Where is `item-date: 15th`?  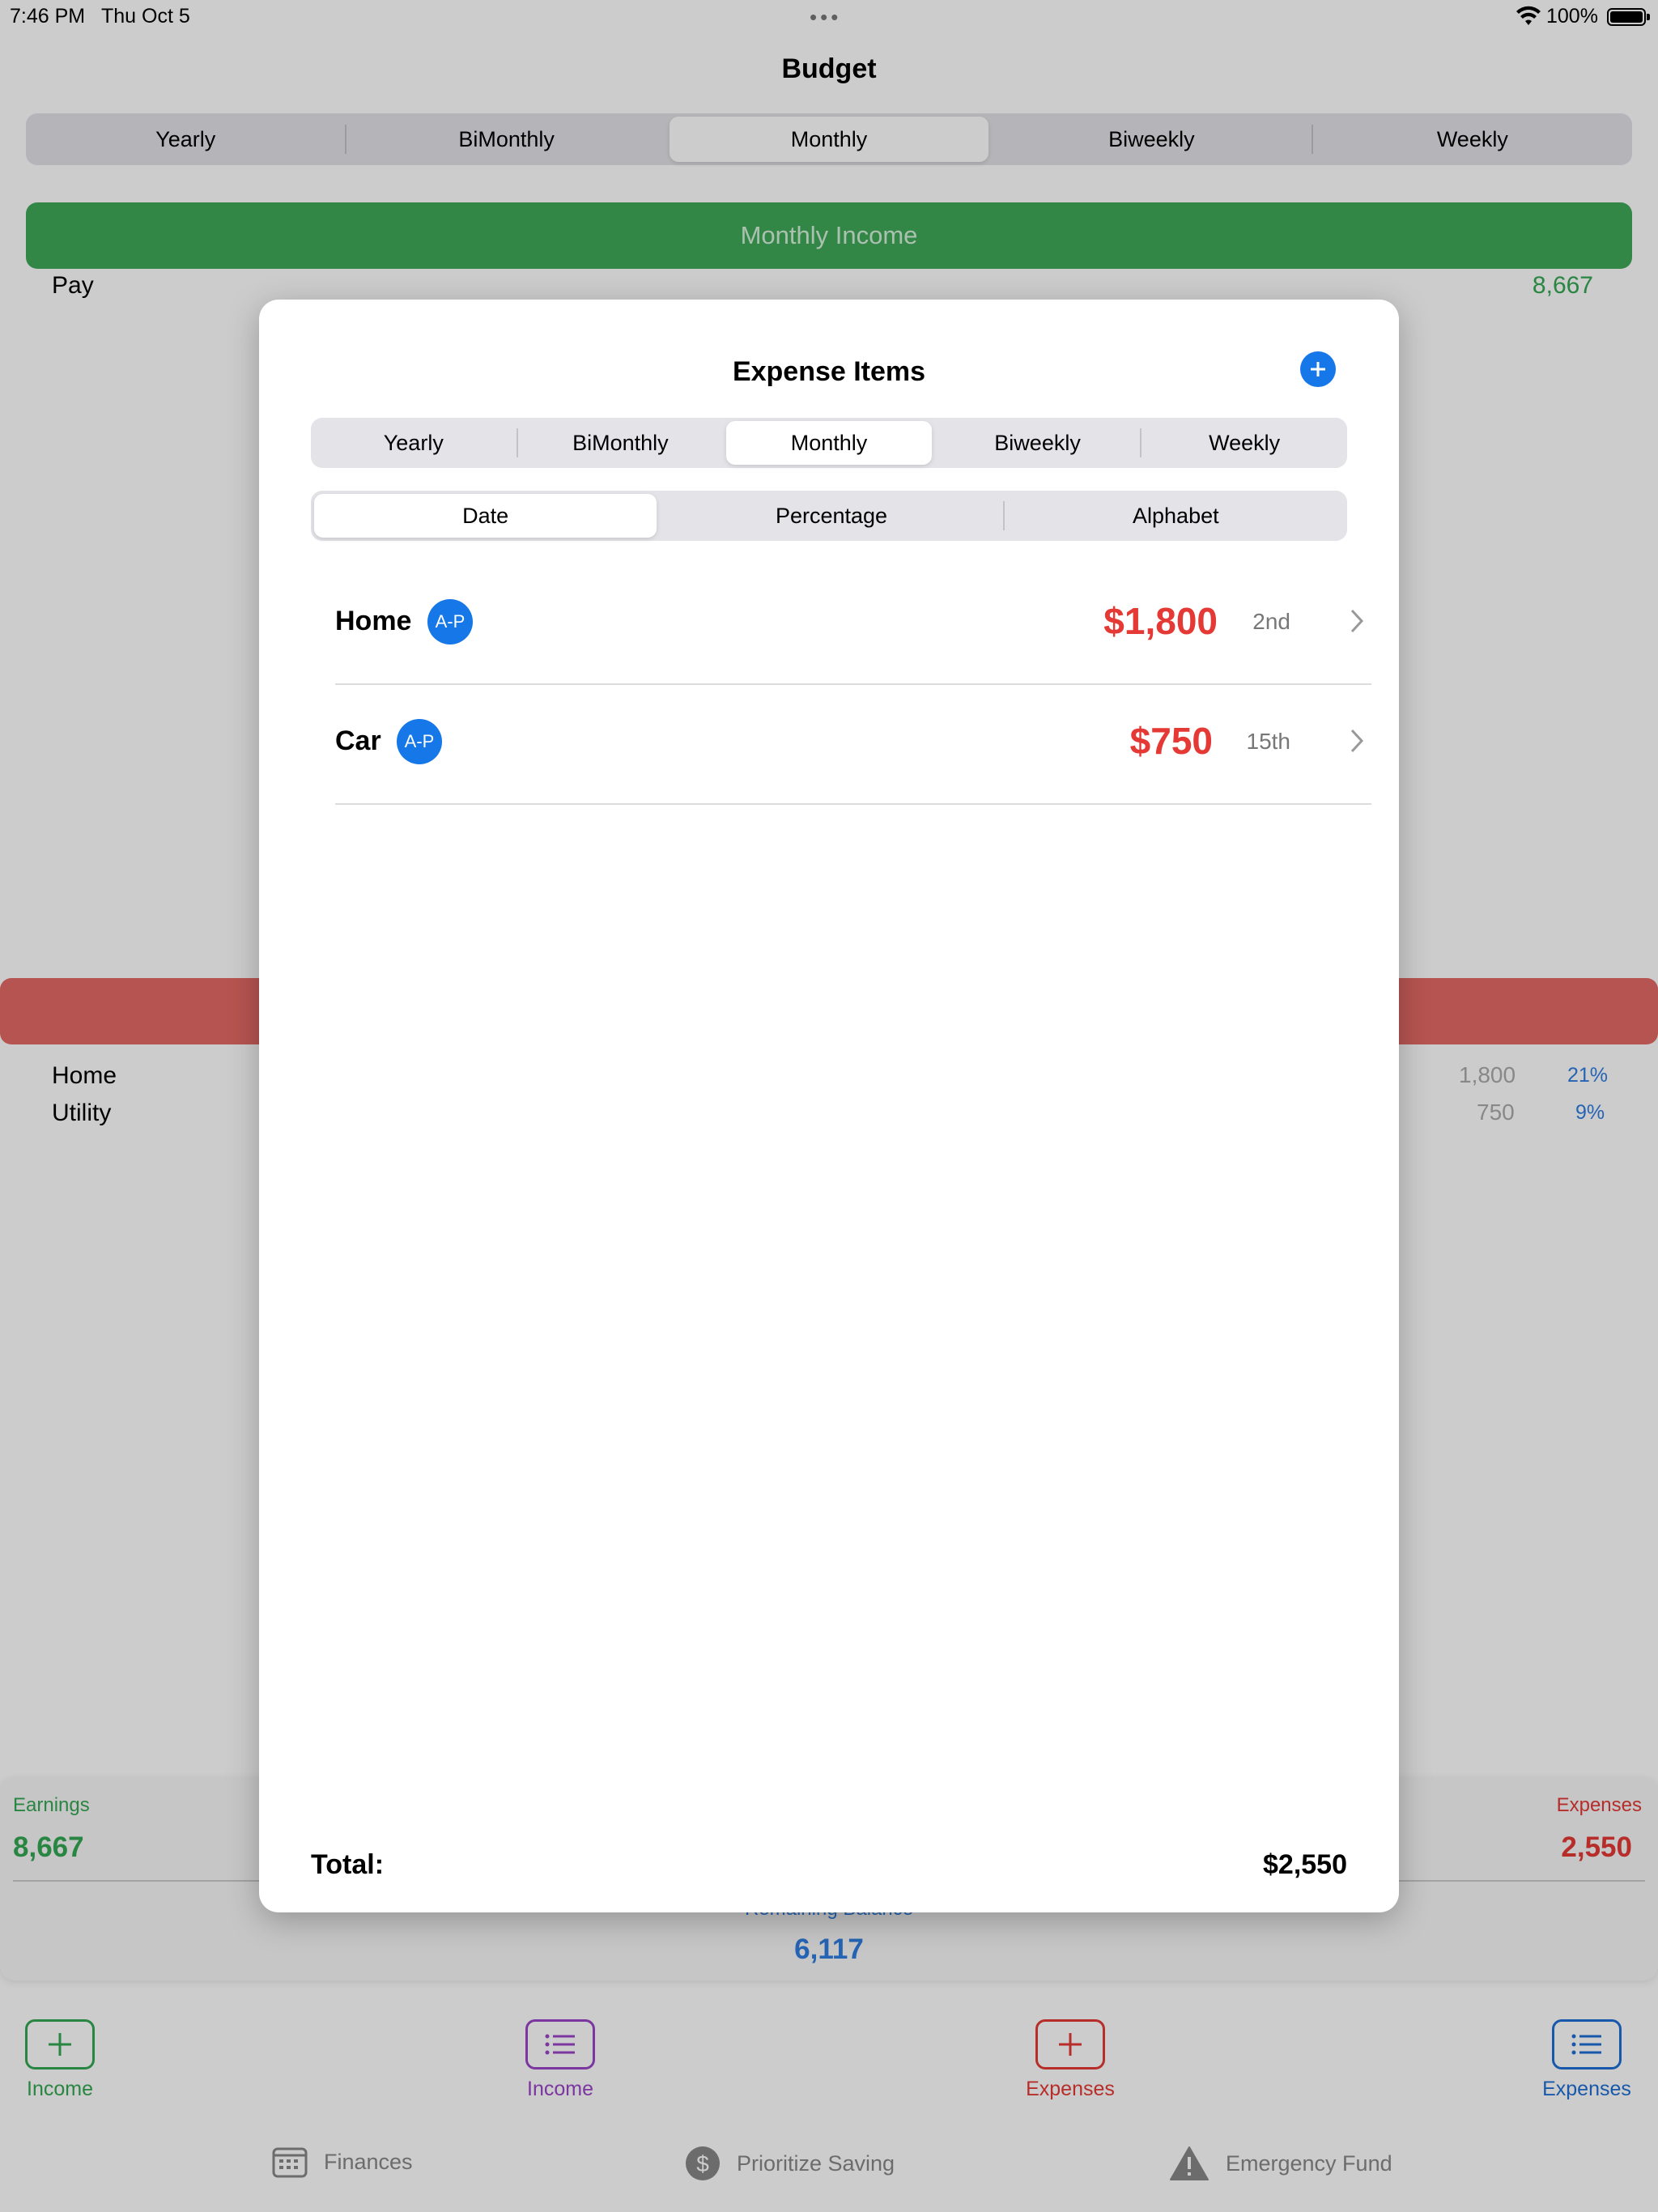 item-date: 15th is located at coordinates (1268, 741).